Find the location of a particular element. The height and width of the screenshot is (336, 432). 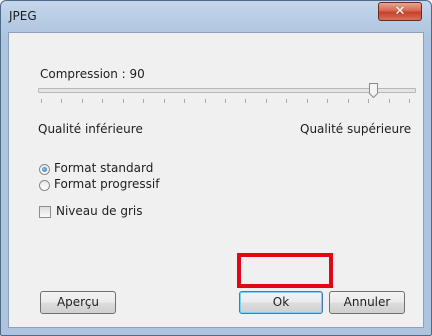

preview-button: Aperçu is located at coordinates (78, 302).